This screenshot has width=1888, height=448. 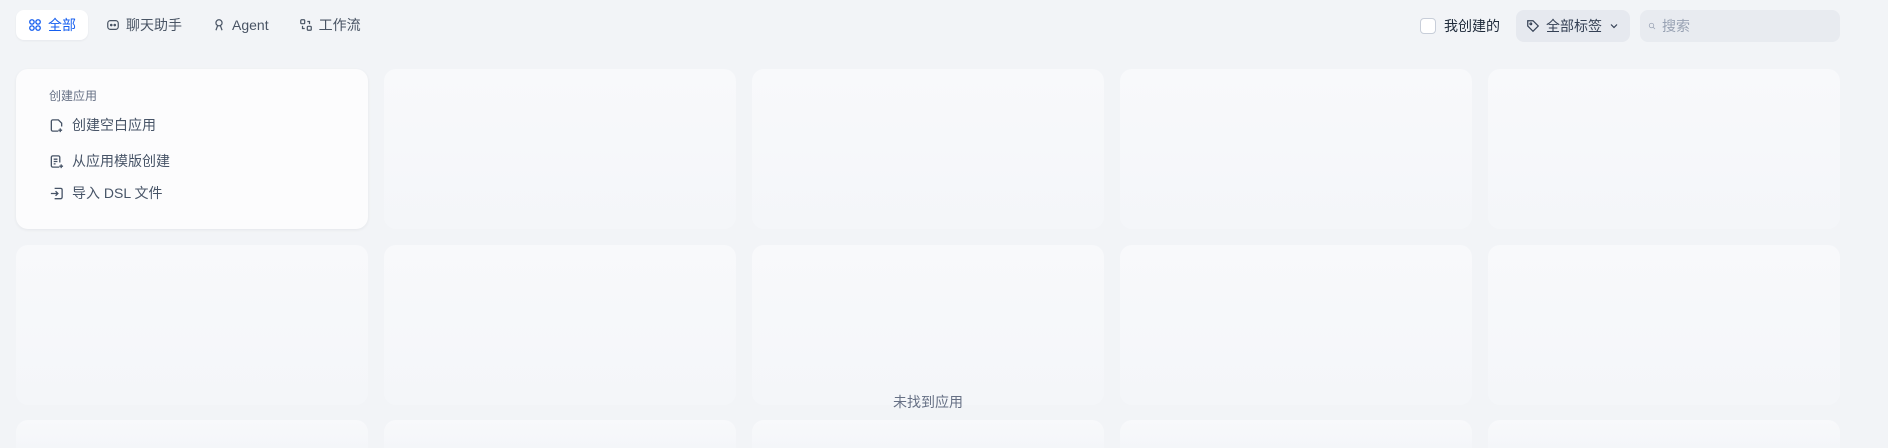 I want to click on app-type-tabs: 全部 聊天助手 Agent 工作流, so click(x=194, y=25).